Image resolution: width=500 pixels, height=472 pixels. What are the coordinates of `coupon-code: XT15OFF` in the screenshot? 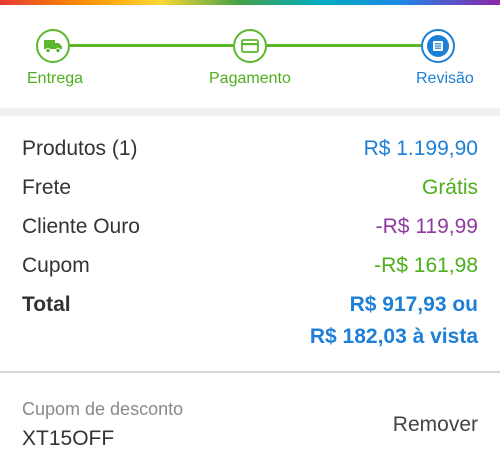 It's located at (68, 438).